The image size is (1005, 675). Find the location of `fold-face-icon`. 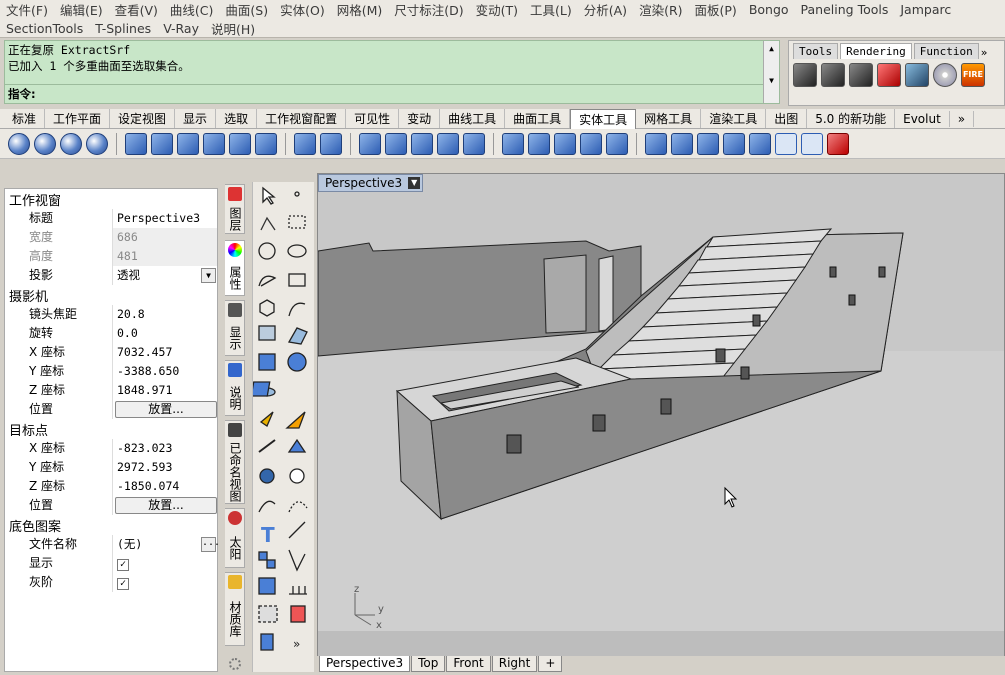

fold-face-icon is located at coordinates (448, 143).